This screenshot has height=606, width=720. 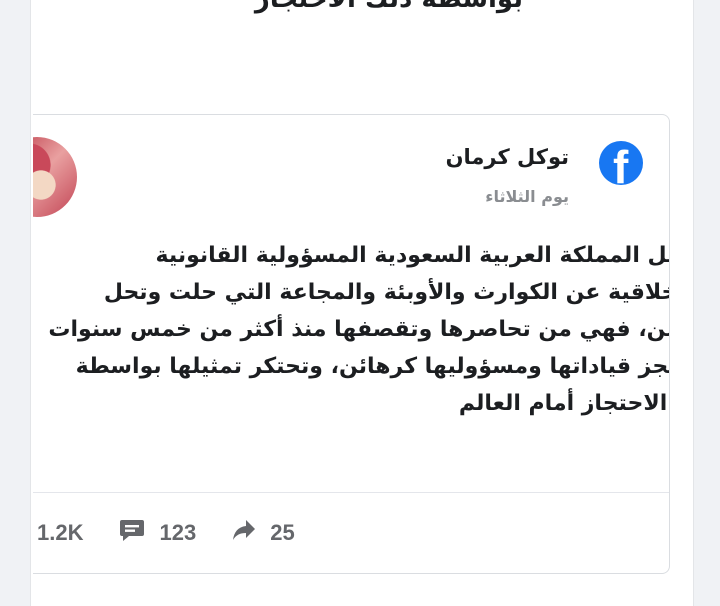 I want to click on like-count: 1.2K, so click(x=60, y=533).